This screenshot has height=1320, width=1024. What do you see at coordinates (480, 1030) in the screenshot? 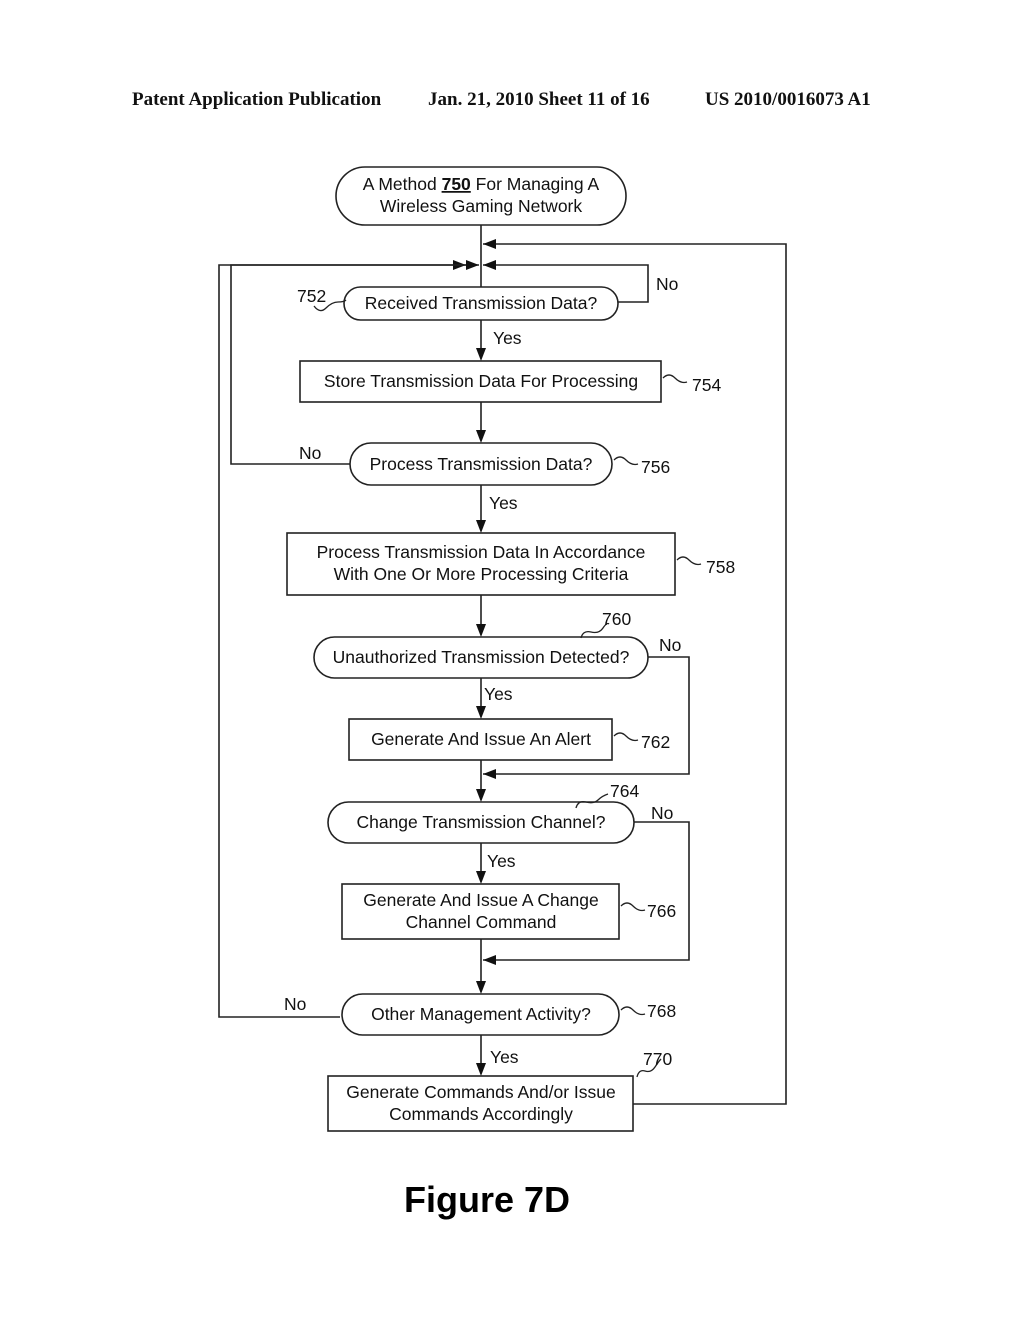
I see `step-768: Other Management Activity? 768 No Yes` at bounding box center [480, 1030].